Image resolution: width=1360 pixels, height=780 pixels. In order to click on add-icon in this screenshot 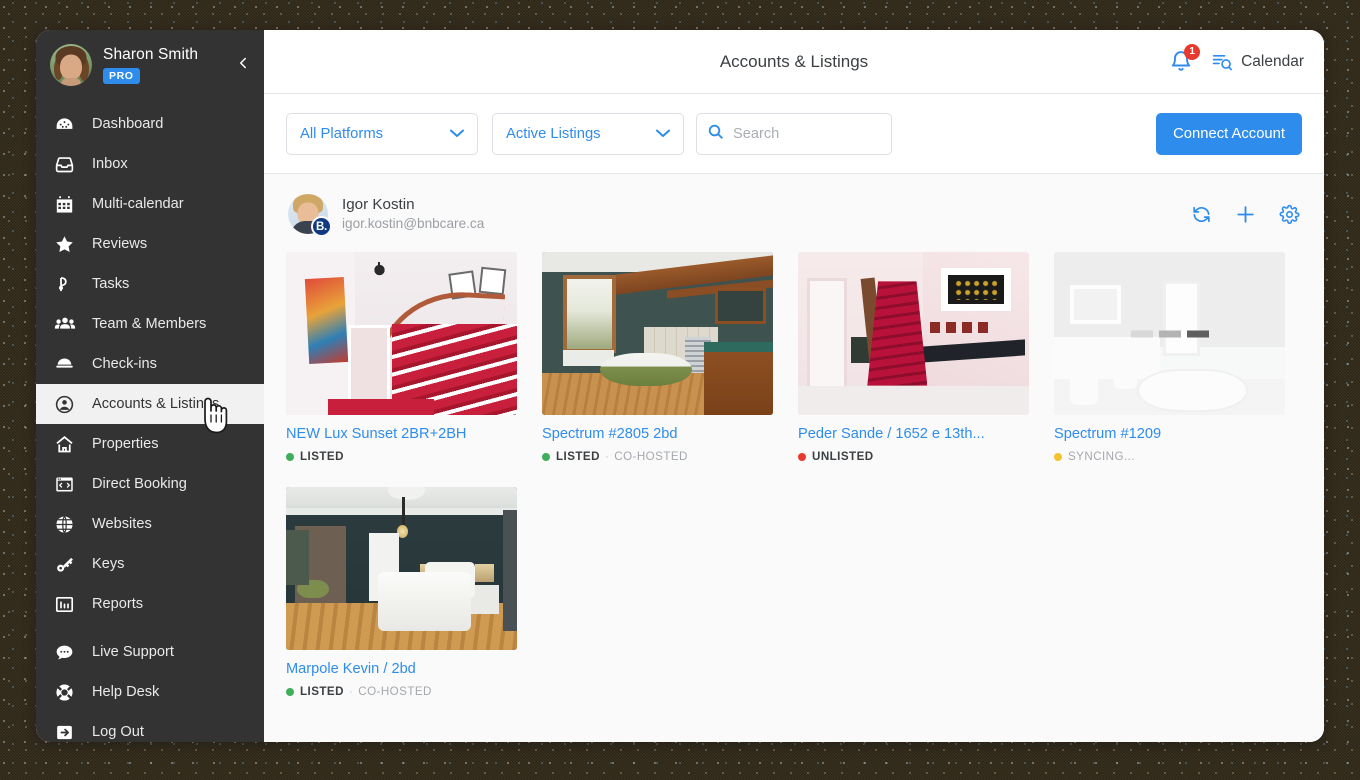, I will do `click(1245, 214)`.